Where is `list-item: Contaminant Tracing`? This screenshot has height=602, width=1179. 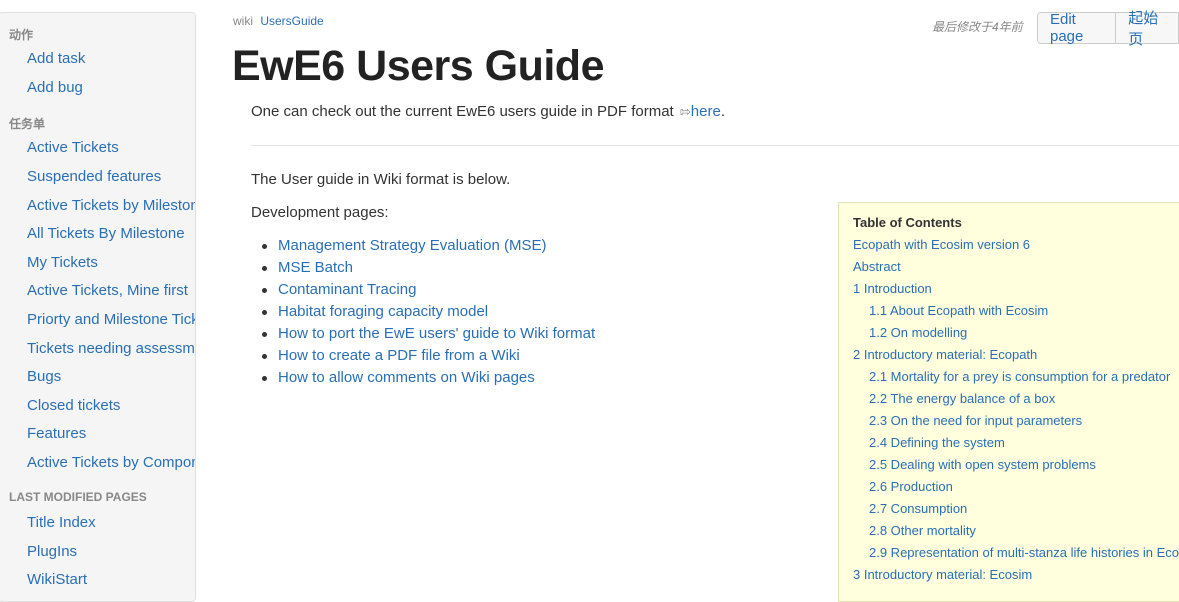 list-item: Contaminant Tracing is located at coordinates (427, 290).